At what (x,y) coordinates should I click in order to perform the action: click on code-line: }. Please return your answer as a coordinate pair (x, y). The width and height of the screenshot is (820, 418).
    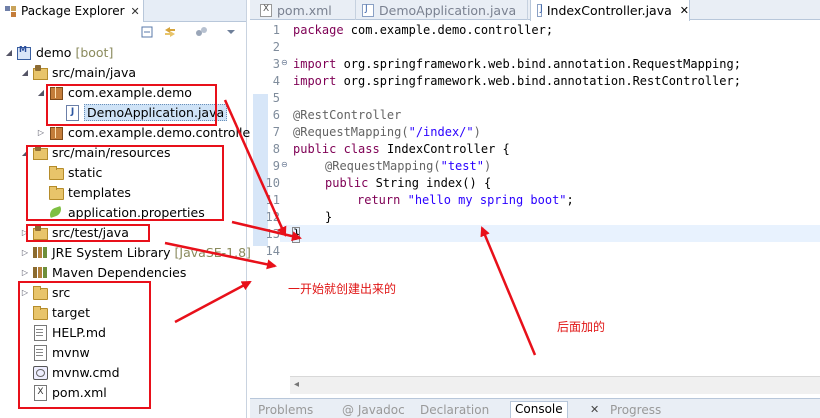
    Looking at the image, I should click on (329, 217).